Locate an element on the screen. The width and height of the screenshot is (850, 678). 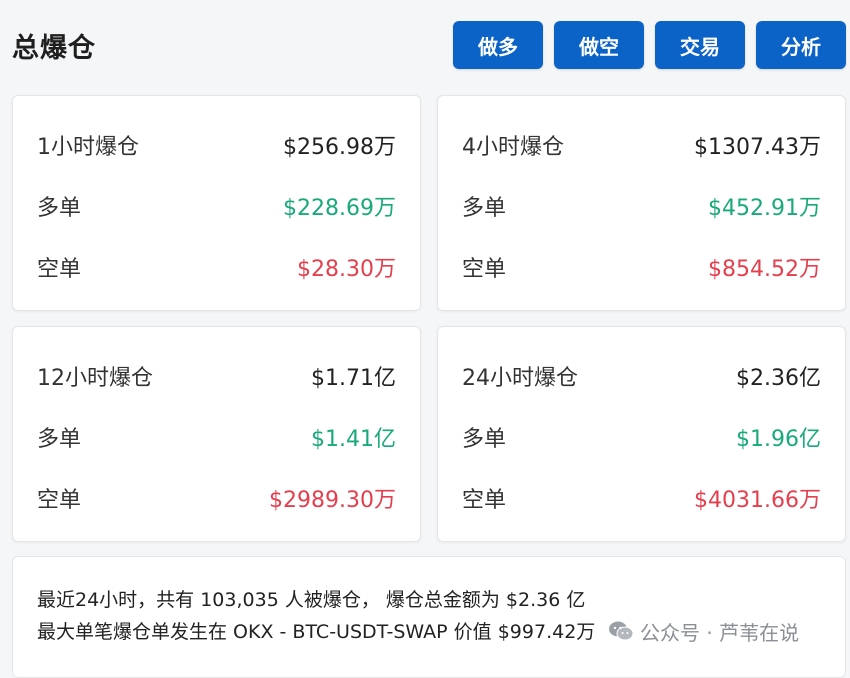
total-row: 24小时爆仓 $2.36亿 is located at coordinates (641, 376).